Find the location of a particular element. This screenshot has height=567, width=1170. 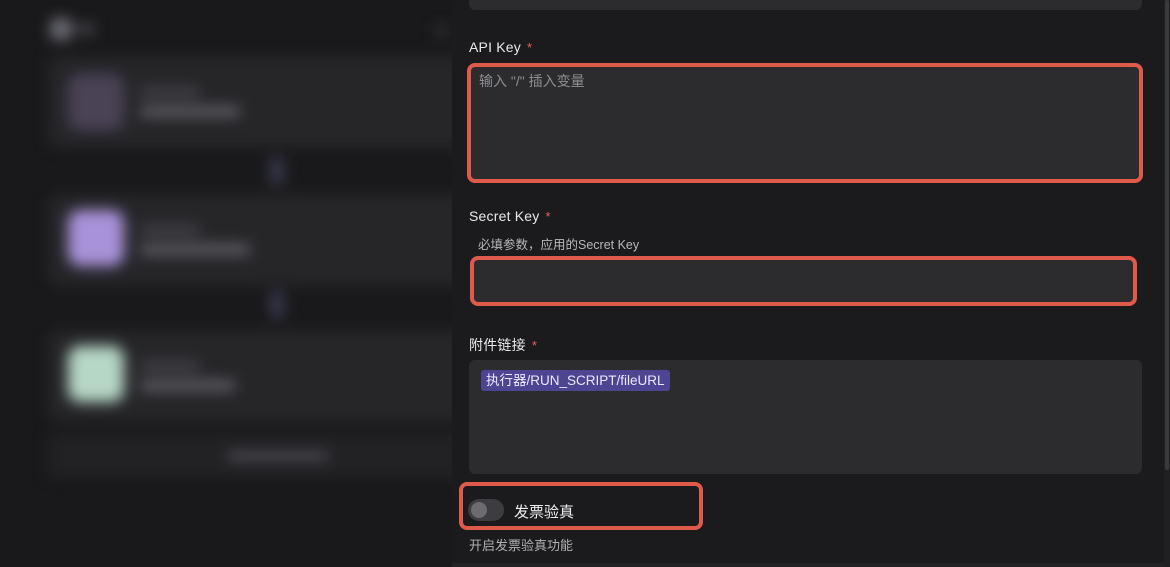

secret-key-field is located at coordinates (803, 281).